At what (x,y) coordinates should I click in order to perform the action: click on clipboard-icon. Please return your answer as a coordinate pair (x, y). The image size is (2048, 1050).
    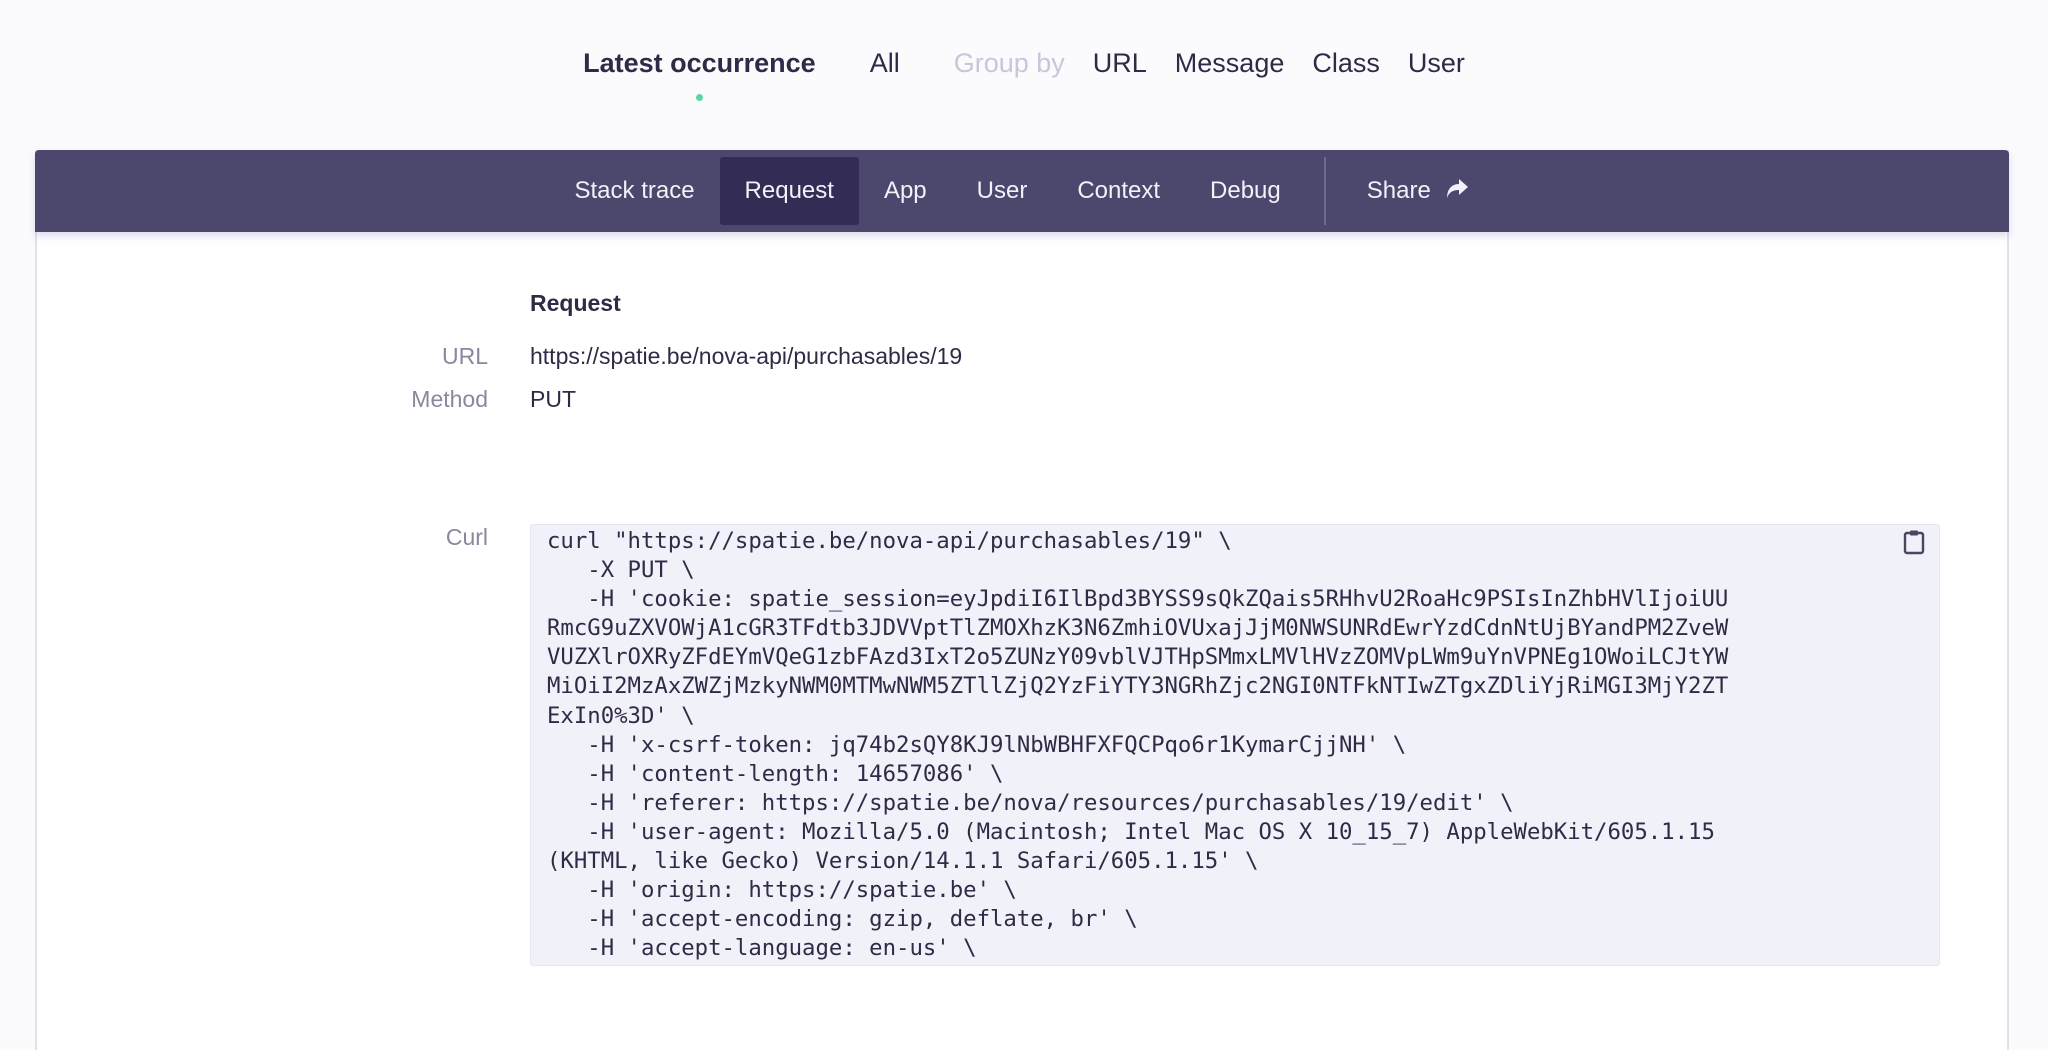
    Looking at the image, I should click on (1915, 543).